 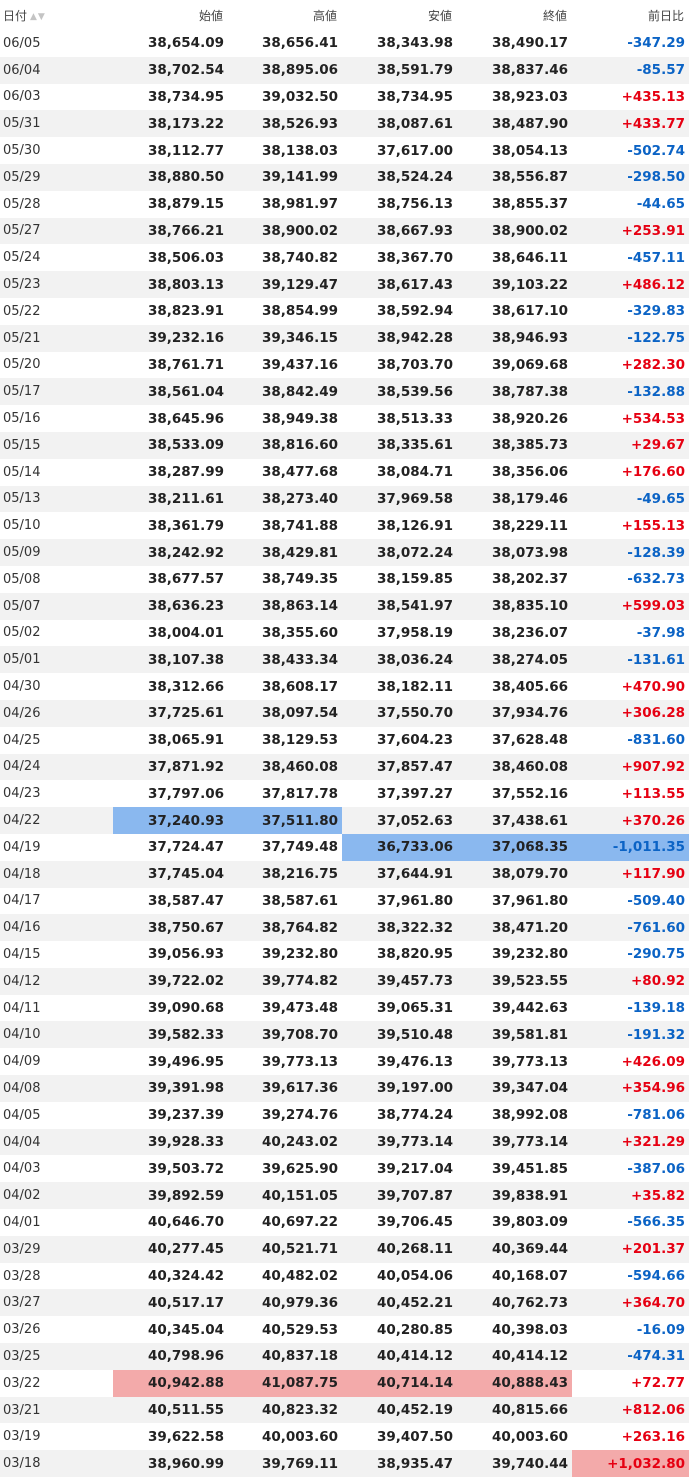 What do you see at coordinates (630, 713) in the screenshot?
I see `cell-change: +306.28` at bounding box center [630, 713].